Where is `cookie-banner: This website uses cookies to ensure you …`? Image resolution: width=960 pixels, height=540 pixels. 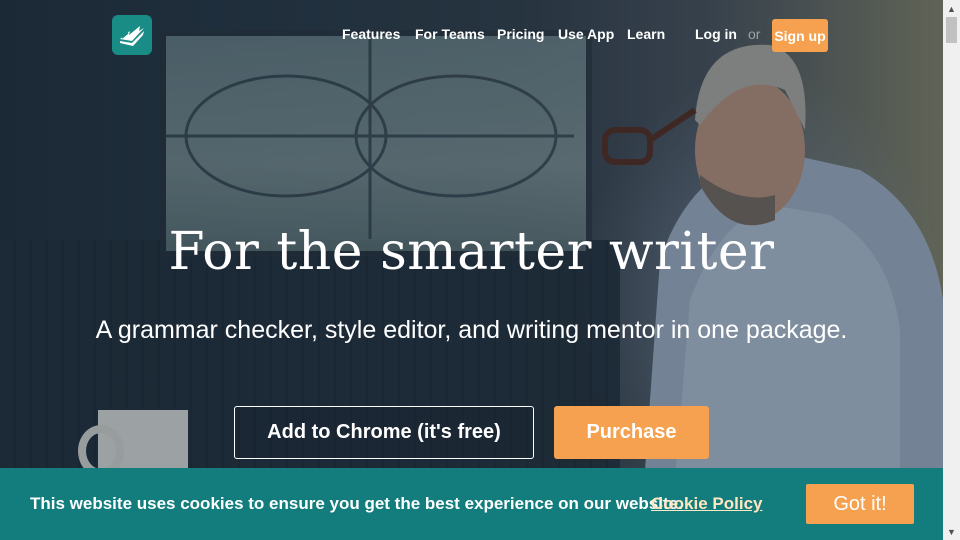
cookie-banner: This website uses cookies to ensure you … is located at coordinates (471, 504).